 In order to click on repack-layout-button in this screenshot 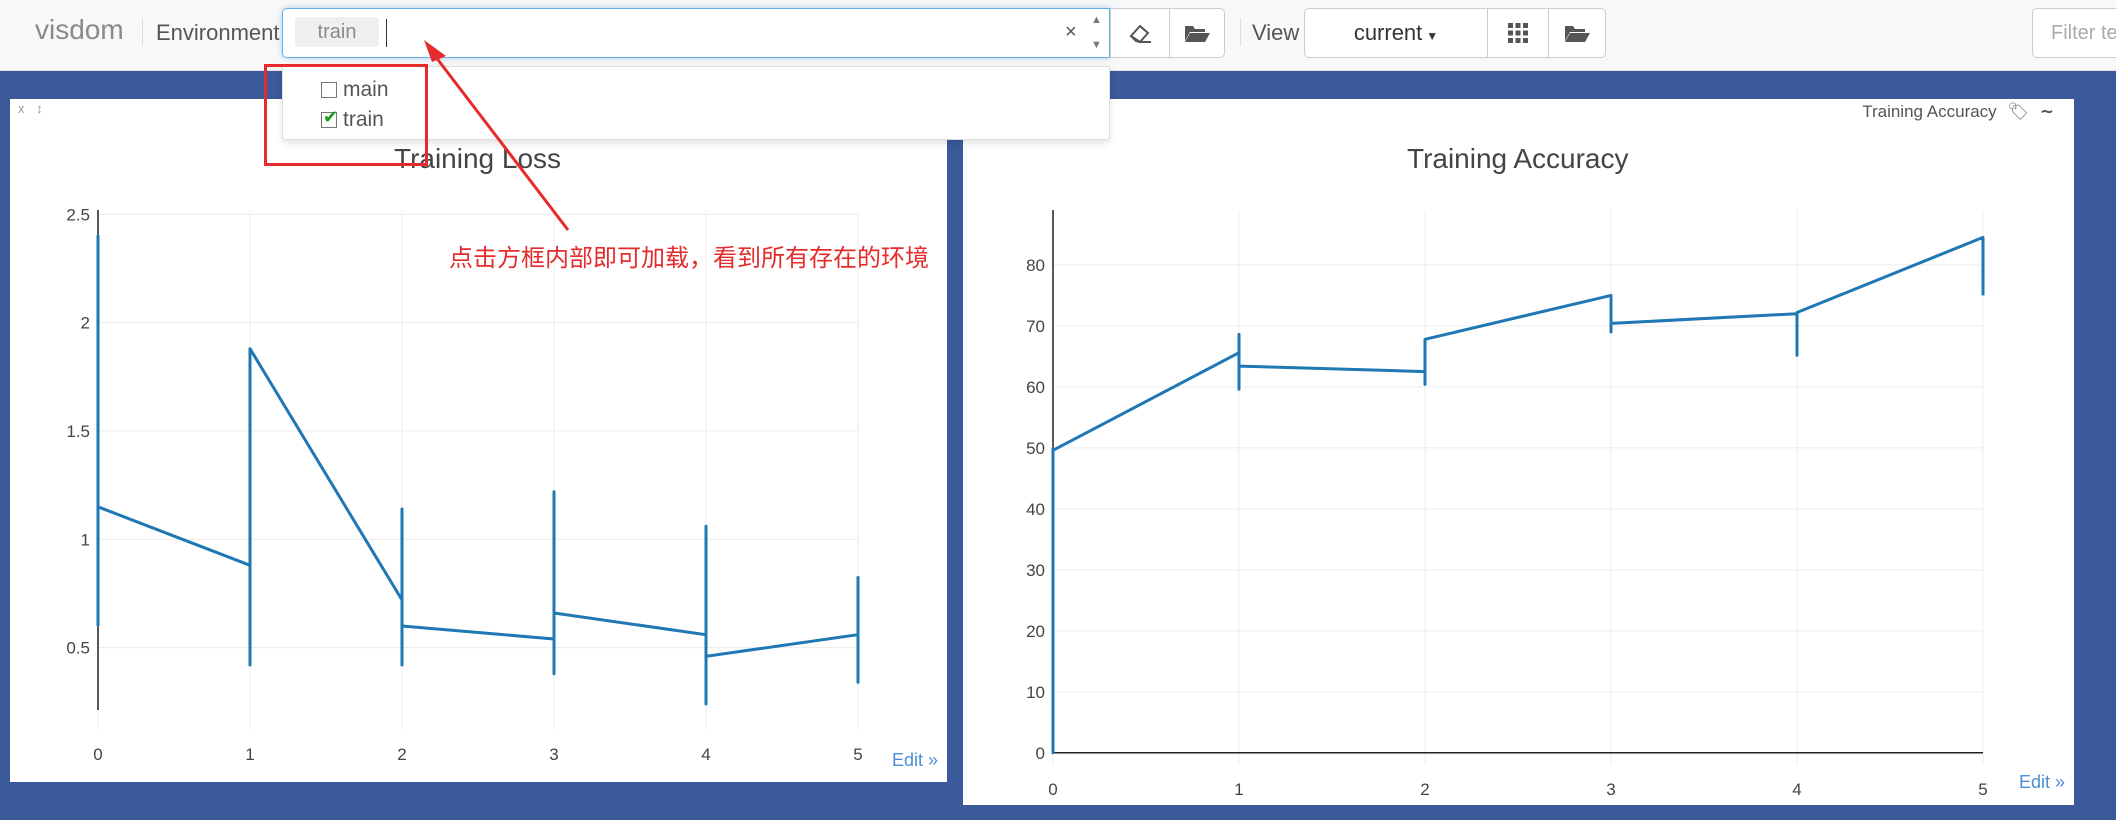, I will do `click(1518, 33)`.